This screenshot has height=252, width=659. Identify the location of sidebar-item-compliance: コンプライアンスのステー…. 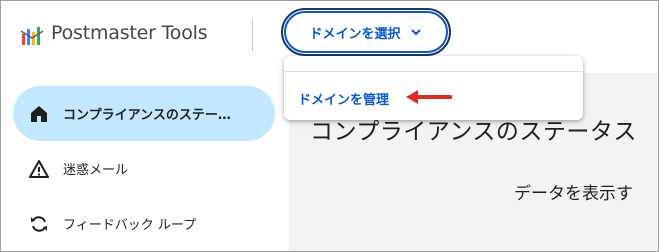
(144, 113).